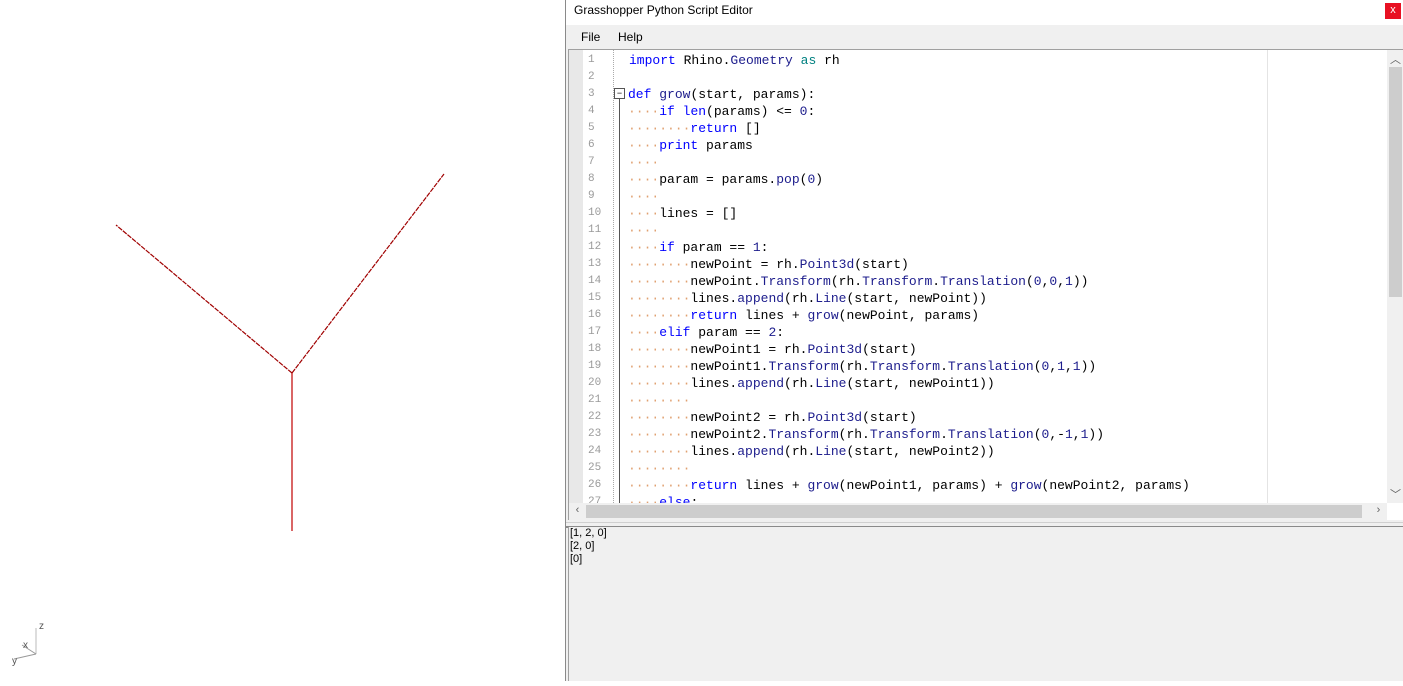 The height and width of the screenshot is (686, 1403). I want to click on line-number: 17, so click(595, 332).